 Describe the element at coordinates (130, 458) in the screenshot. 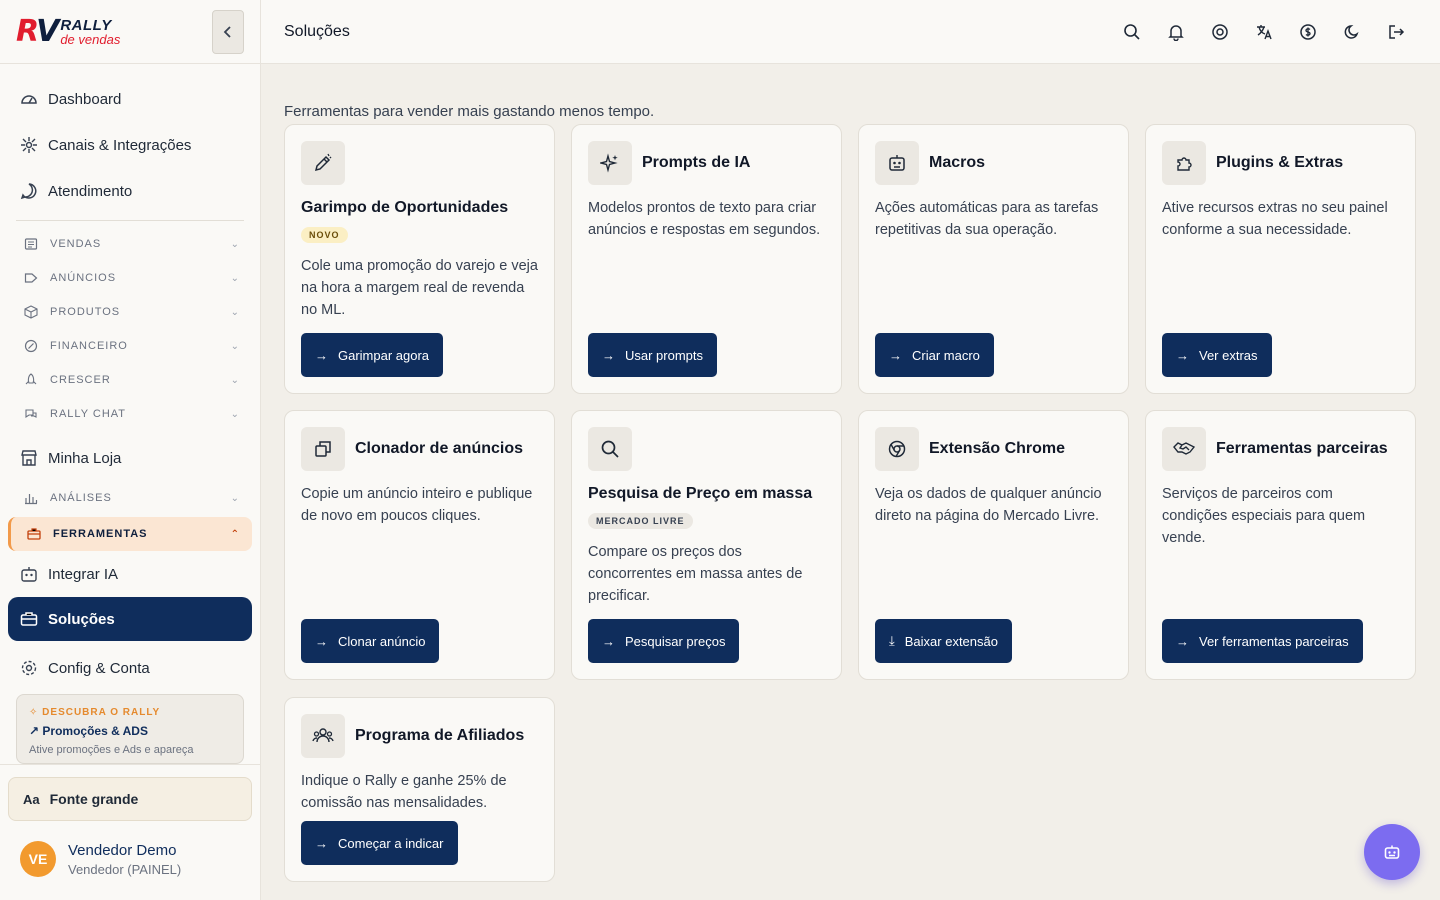

I see `sidebar-item-minha-loja: Minha Loja` at that location.